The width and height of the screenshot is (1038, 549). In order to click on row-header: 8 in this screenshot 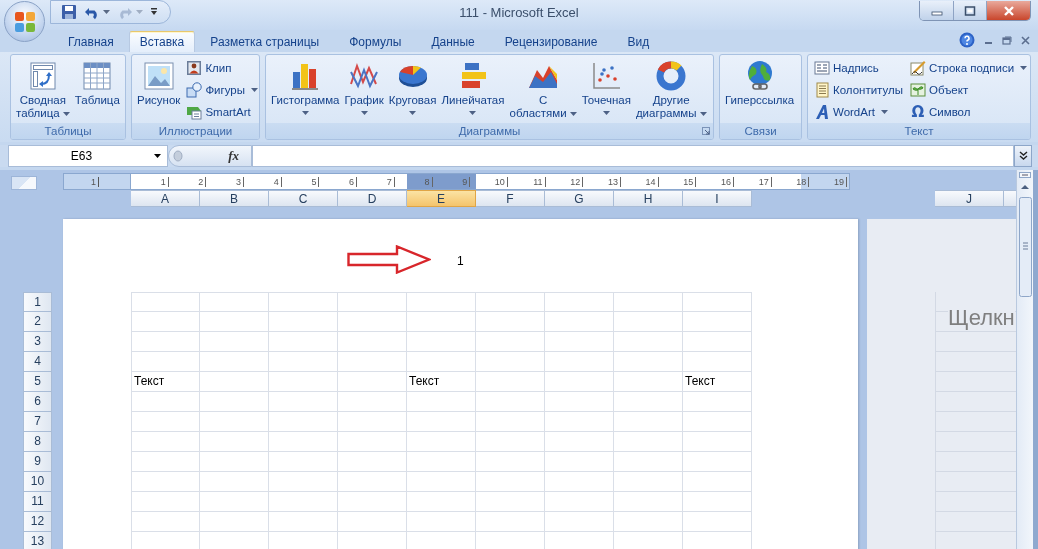, I will do `click(37, 442)`.